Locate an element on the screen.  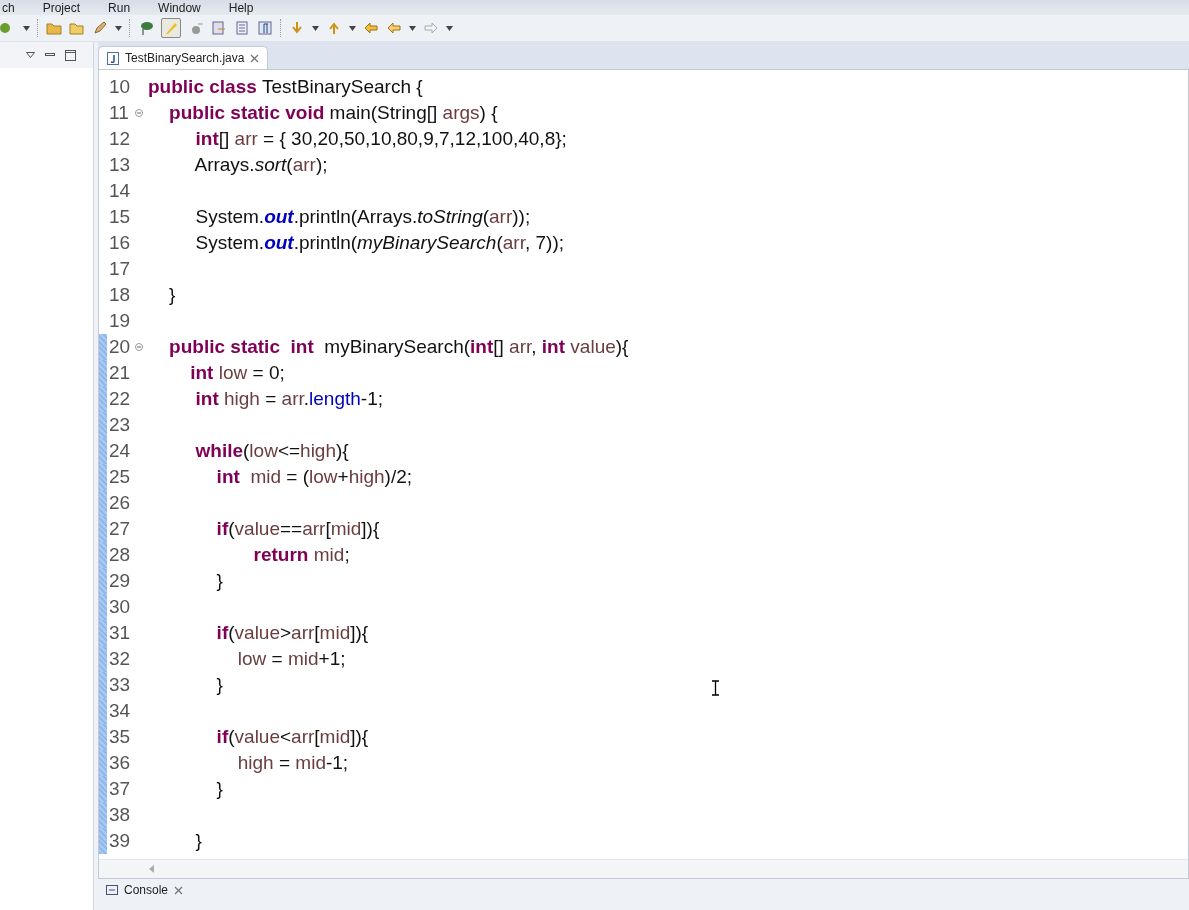
text-cursor-icon is located at coordinates (715, 688).